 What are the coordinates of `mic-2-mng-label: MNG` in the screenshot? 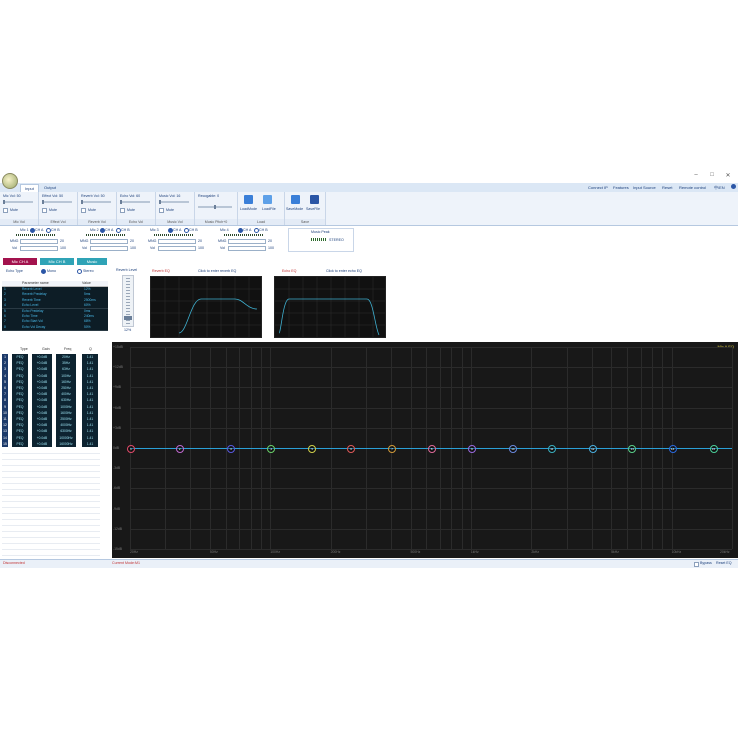 It's located at (84, 241).